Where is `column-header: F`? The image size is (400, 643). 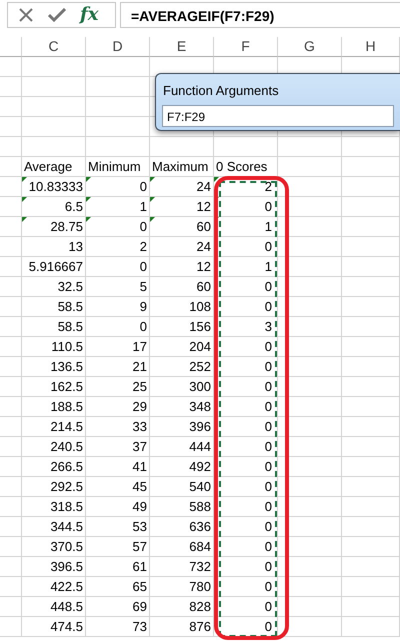 column-header: F is located at coordinates (246, 47).